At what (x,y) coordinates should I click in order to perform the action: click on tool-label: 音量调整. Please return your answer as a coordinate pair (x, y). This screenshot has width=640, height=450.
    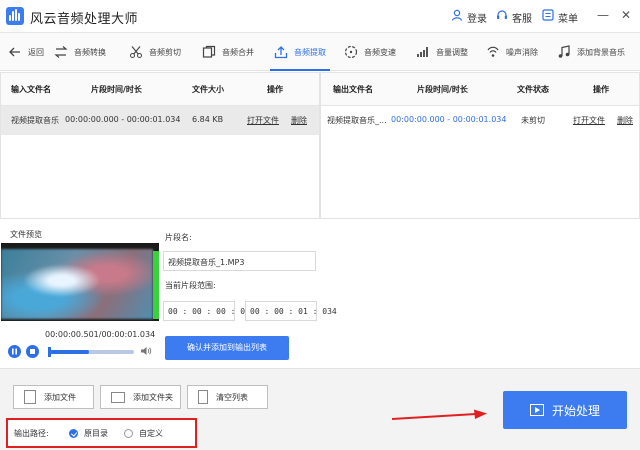
    Looking at the image, I should click on (452, 52).